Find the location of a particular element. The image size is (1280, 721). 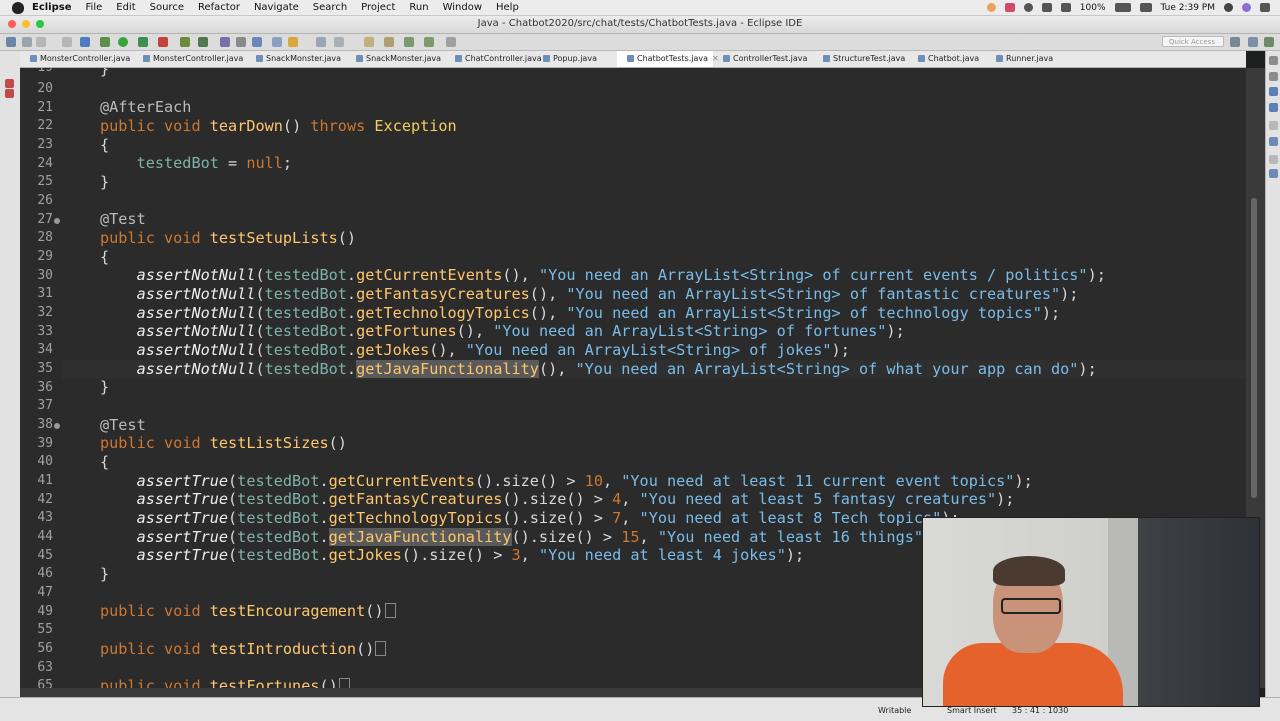

selected-occurrence: getJavaFunctionality is located at coordinates (447, 369).